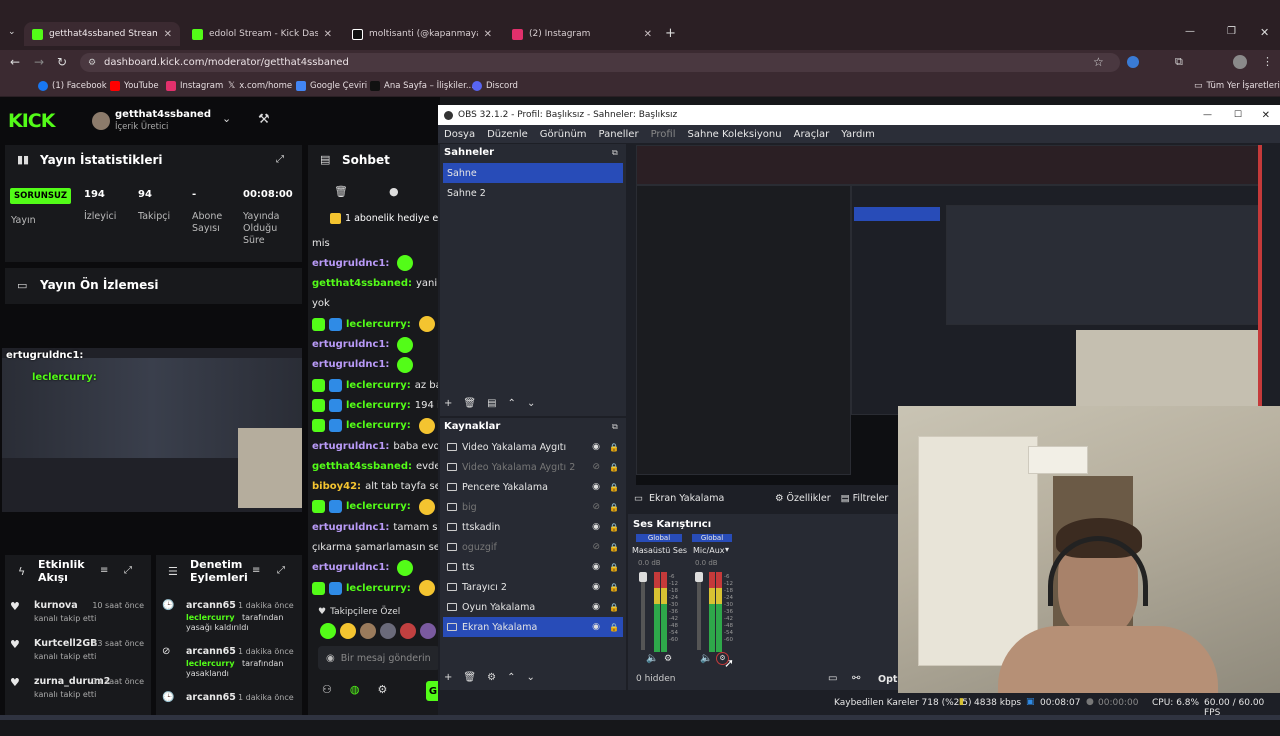 The image size is (1280, 736). Describe the element at coordinates (663, 134) in the screenshot. I see `menu-profile: Profil` at that location.